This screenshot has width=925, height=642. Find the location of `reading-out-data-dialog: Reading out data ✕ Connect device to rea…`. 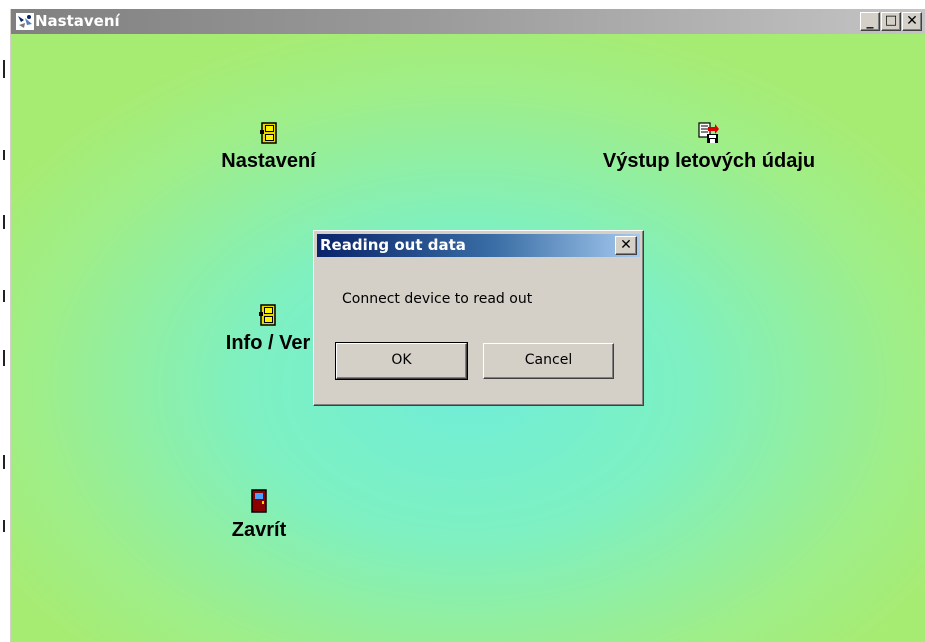

reading-out-data-dialog: Reading out data ✕ Connect device to rea… is located at coordinates (478, 318).